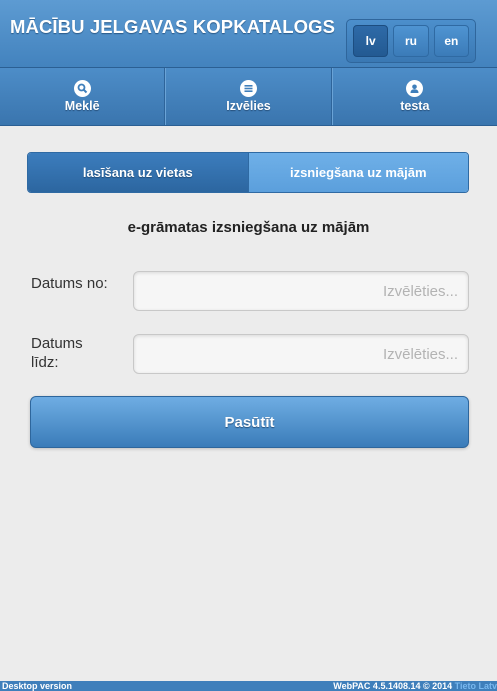 The width and height of the screenshot is (497, 691). I want to click on tab-reading-on-site: lasīšana uz vietas, so click(138, 172).